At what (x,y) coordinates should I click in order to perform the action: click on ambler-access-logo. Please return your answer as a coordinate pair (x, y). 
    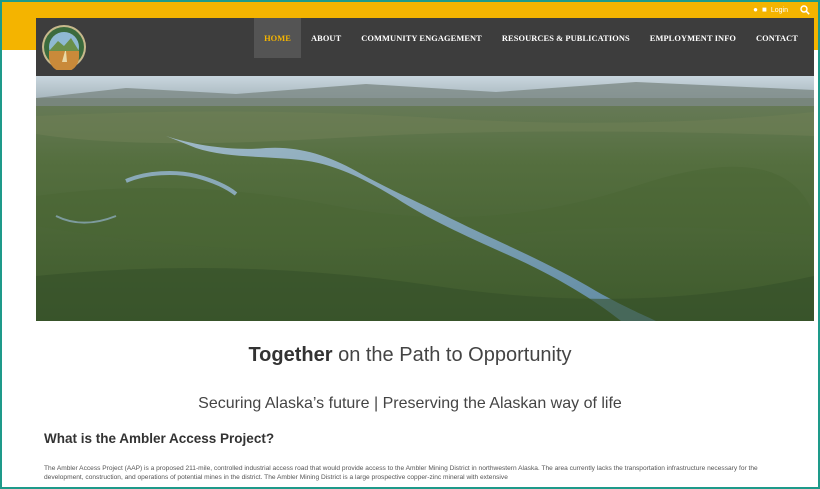
    Looking at the image, I should click on (64, 47).